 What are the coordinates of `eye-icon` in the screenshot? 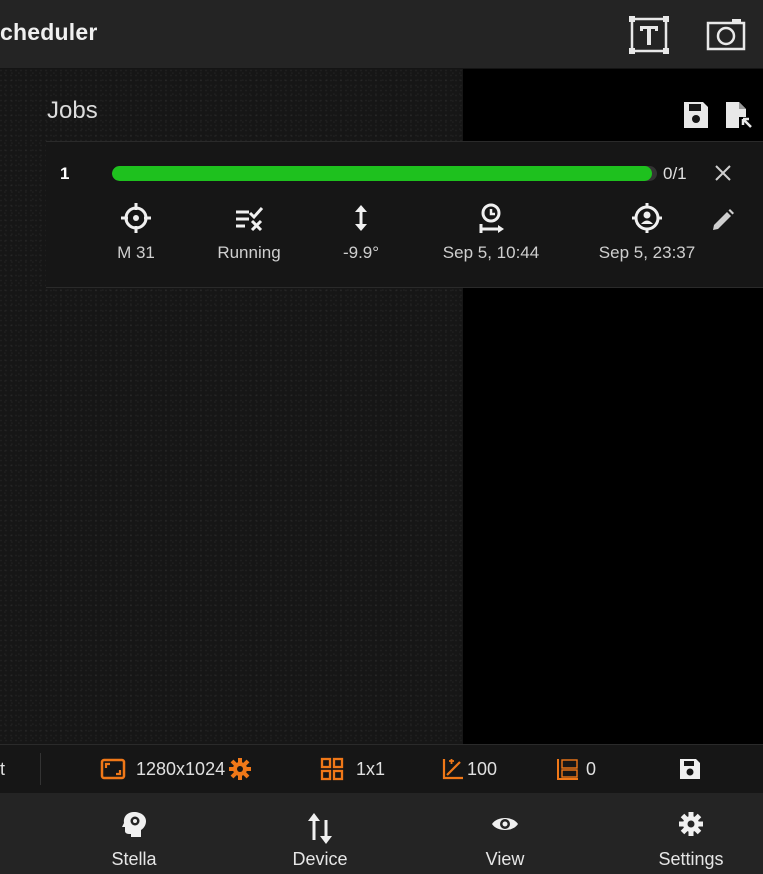 It's located at (505, 824).